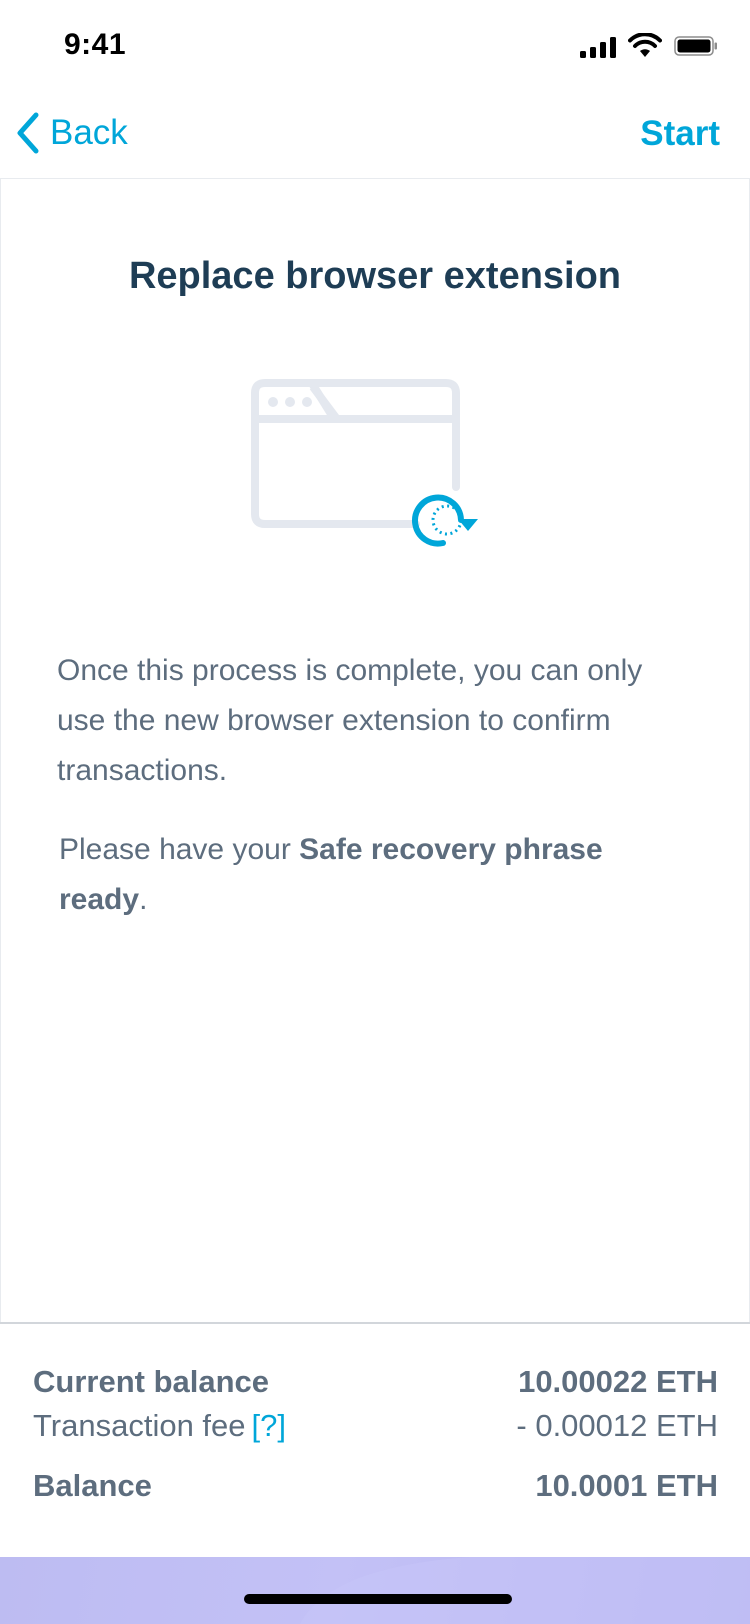 The height and width of the screenshot is (1624, 750). I want to click on transaction-fee-label-group: Transaction fee [?], so click(159, 1426).